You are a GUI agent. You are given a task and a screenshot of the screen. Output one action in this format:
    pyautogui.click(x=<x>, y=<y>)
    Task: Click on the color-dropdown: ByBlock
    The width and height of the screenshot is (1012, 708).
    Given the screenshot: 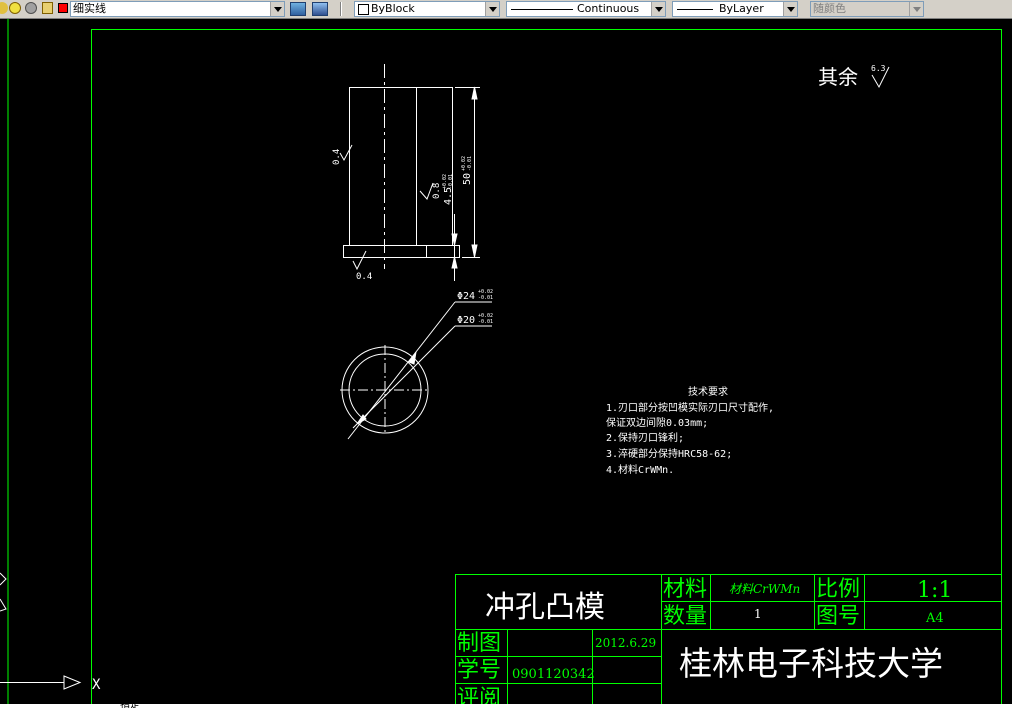 What is the action you would take?
    pyautogui.click(x=427, y=9)
    